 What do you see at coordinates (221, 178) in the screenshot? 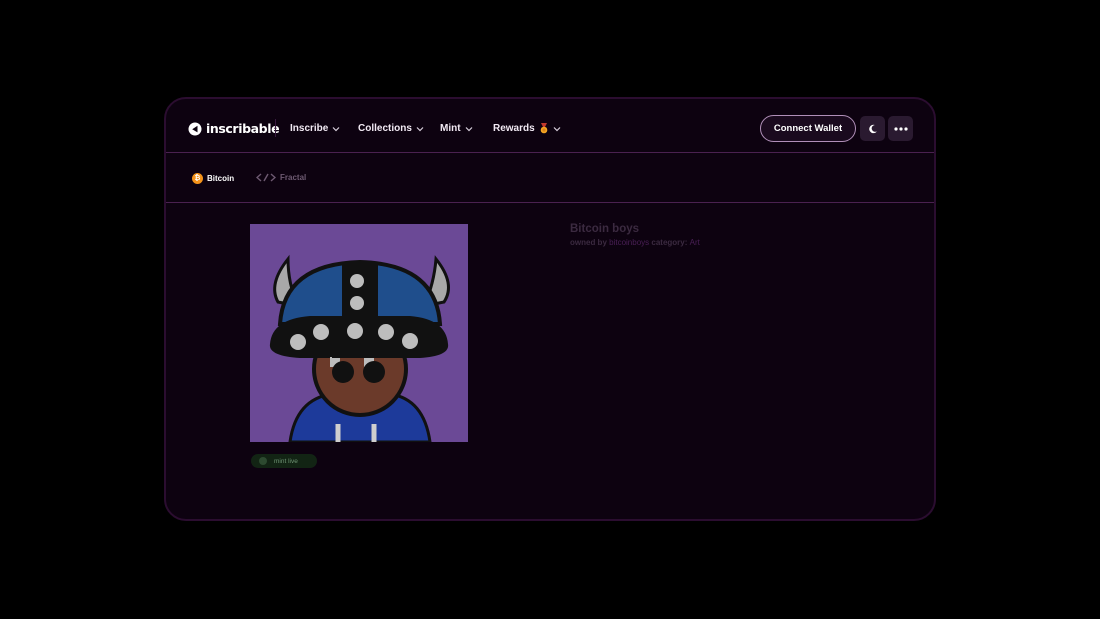
I see `chain-tab-bitcoin-label: Bitcoin` at bounding box center [221, 178].